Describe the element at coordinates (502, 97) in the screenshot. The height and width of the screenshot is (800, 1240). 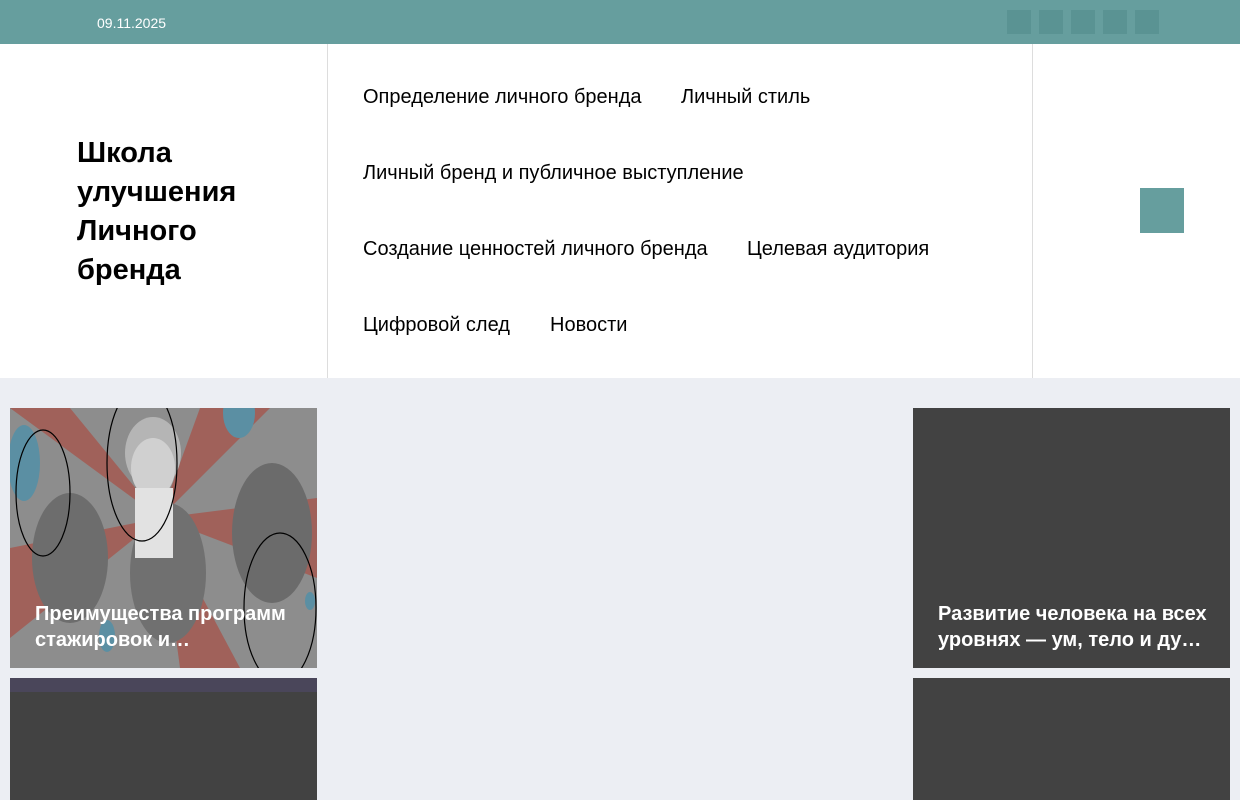
I see `nav-item-brand-definition: Определение личного бренда` at that location.